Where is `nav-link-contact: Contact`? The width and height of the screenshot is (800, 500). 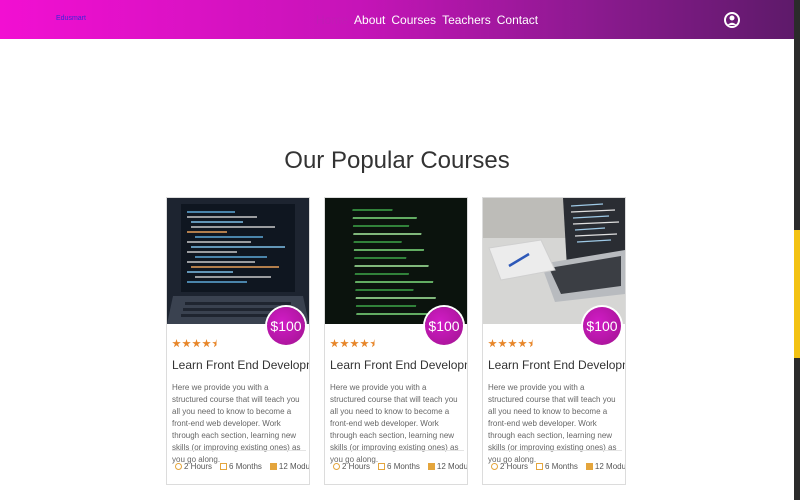 nav-link-contact: Contact is located at coordinates (517, 20).